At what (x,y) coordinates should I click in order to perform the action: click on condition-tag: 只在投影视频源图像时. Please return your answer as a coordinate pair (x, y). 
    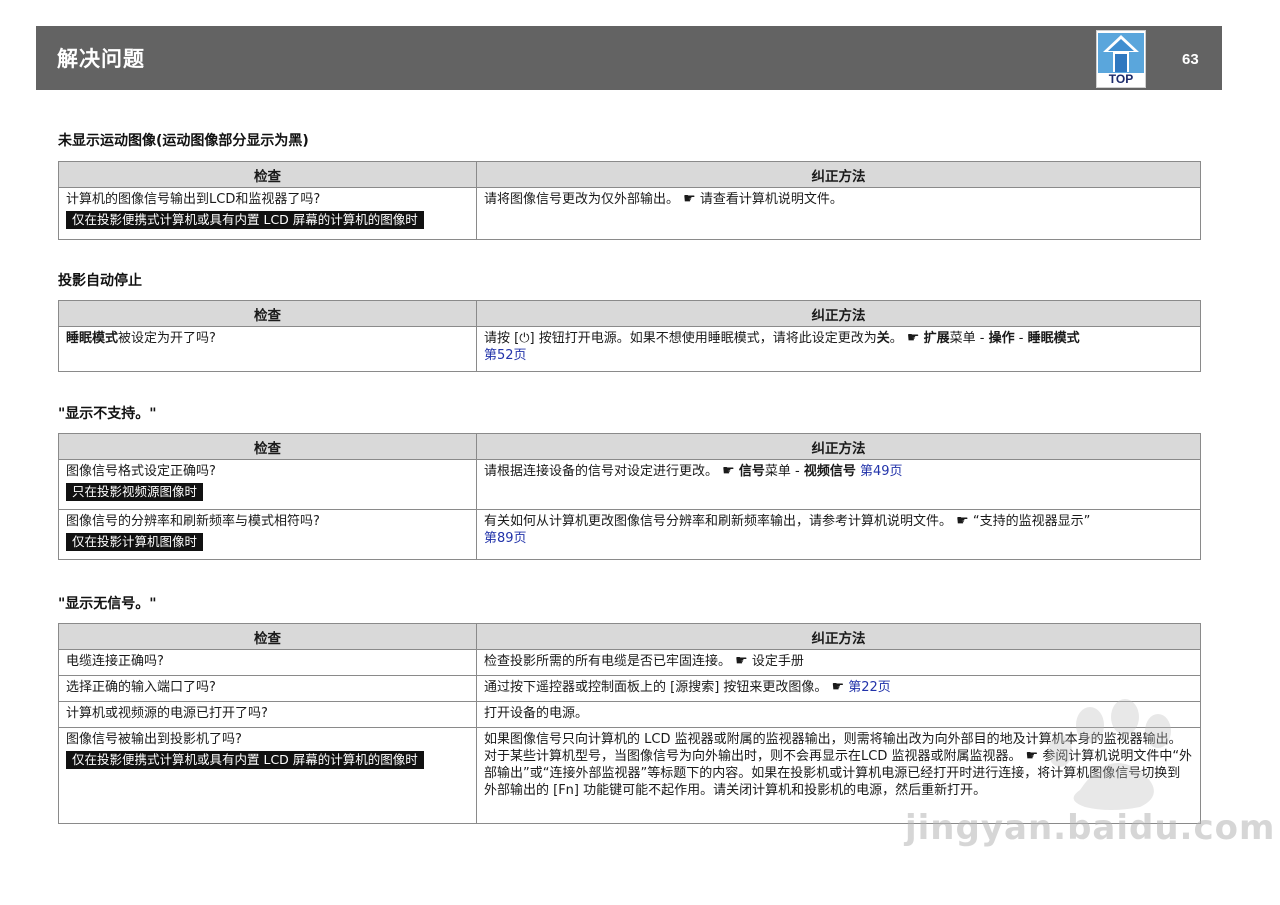
    Looking at the image, I should click on (135, 492).